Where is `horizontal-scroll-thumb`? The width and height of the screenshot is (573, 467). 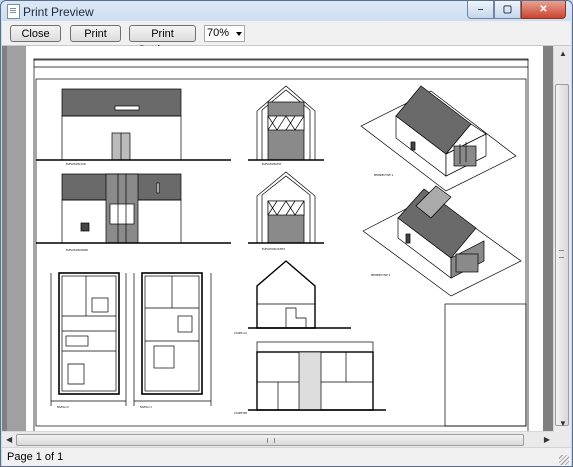 horizontal-scroll-thumb is located at coordinates (270, 440).